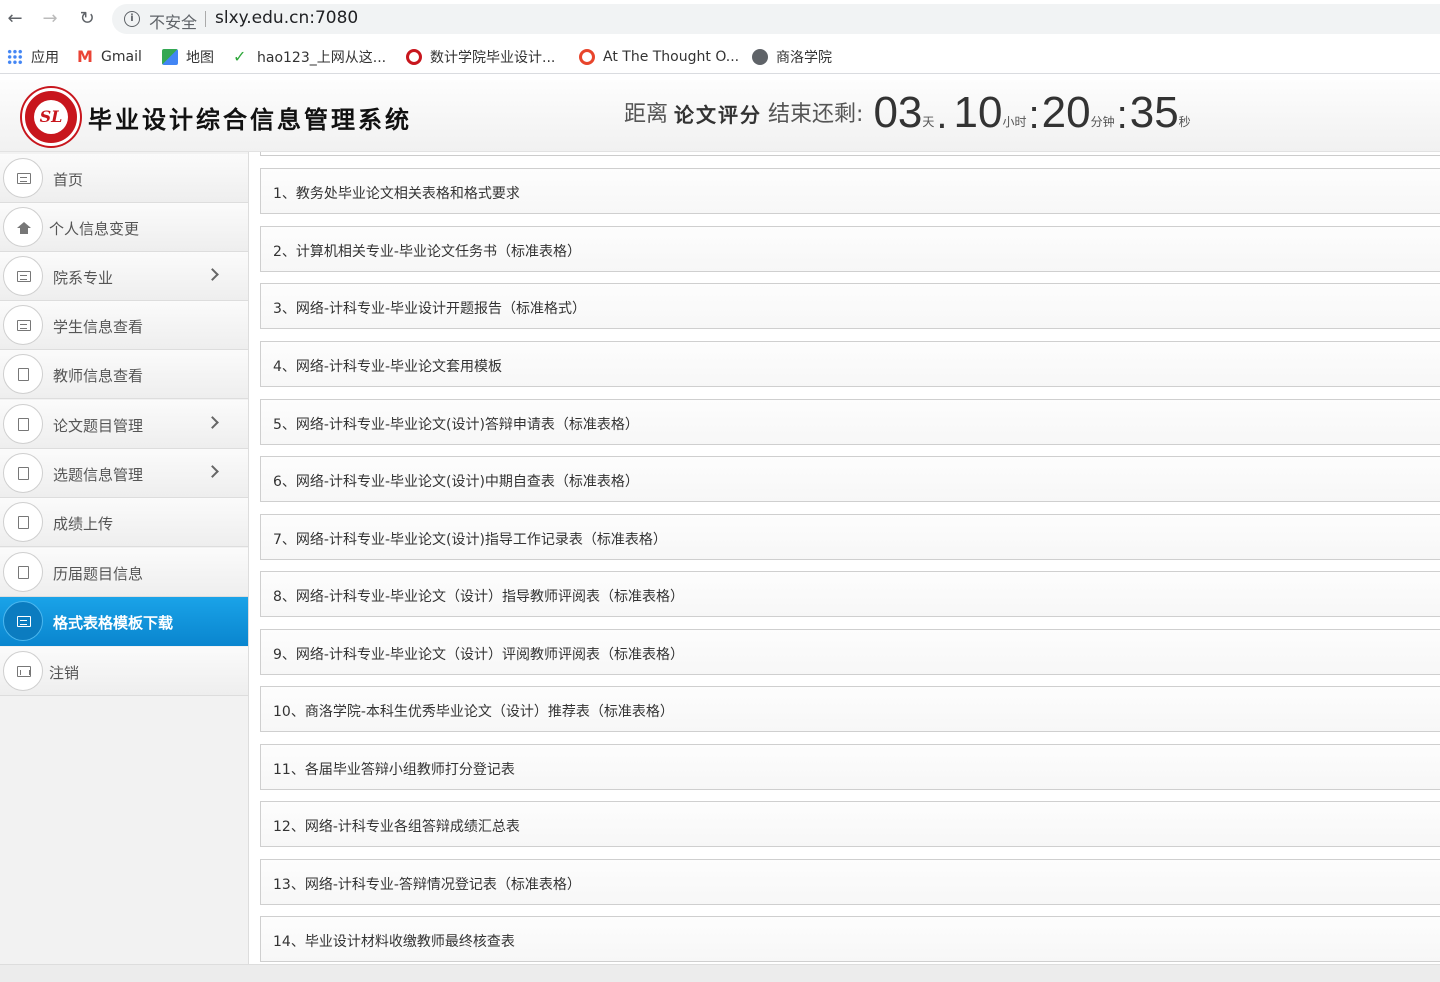 Image resolution: width=1440 pixels, height=982 pixels. Describe the element at coordinates (121, 57) in the screenshot. I see `bookmark-label: Gmail` at that location.